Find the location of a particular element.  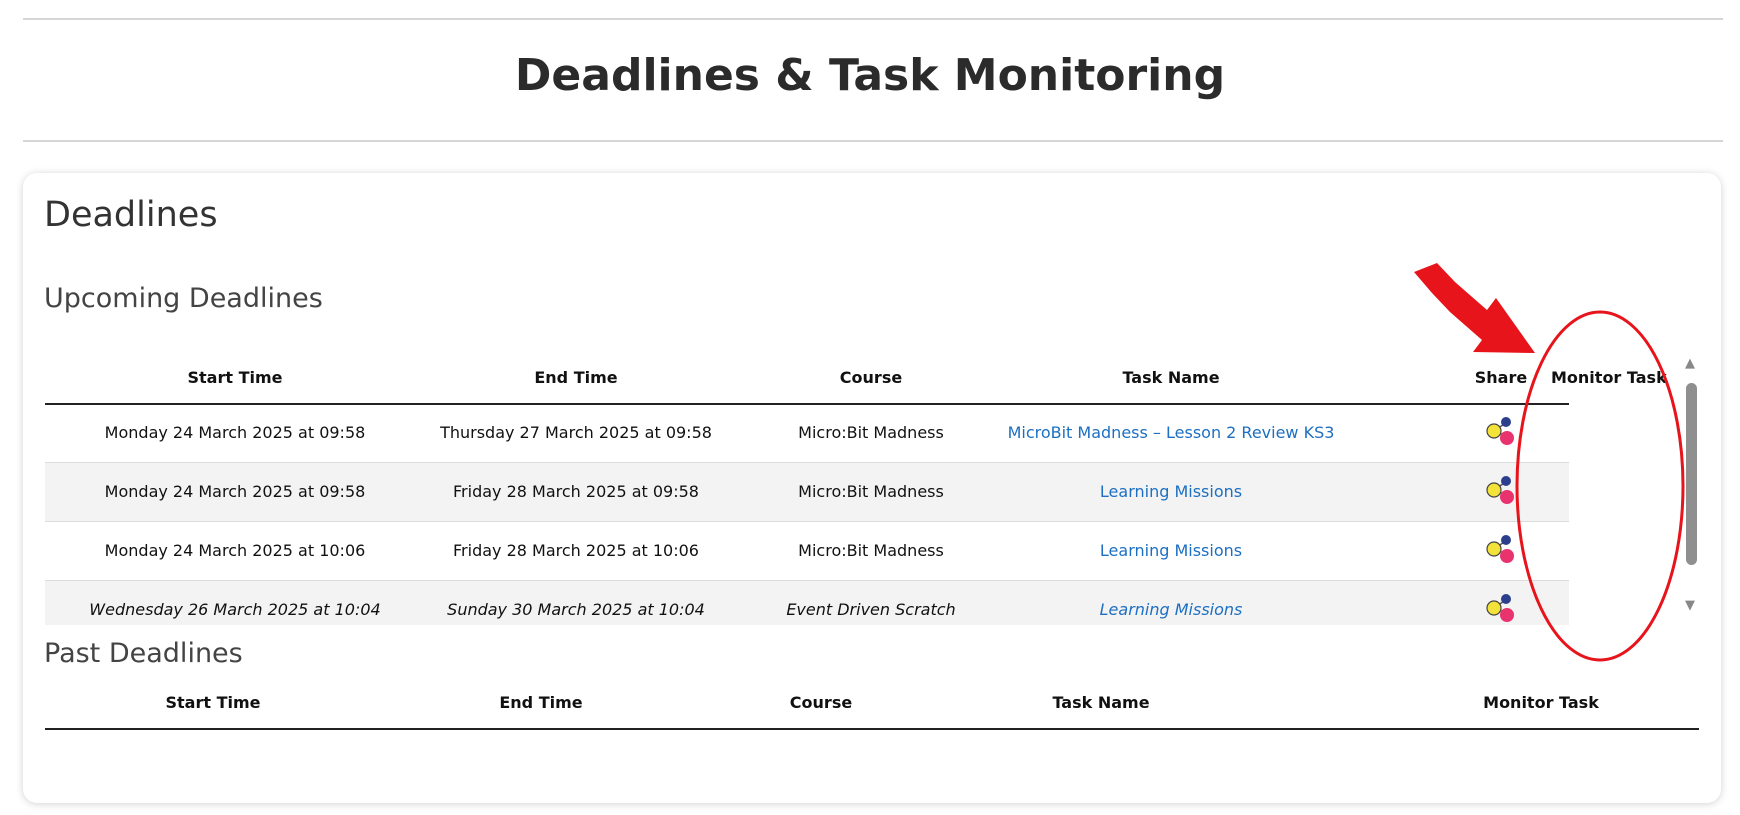

upcoming-table-scrollbar: ▲ ▼ is located at coordinates (1692, 488).